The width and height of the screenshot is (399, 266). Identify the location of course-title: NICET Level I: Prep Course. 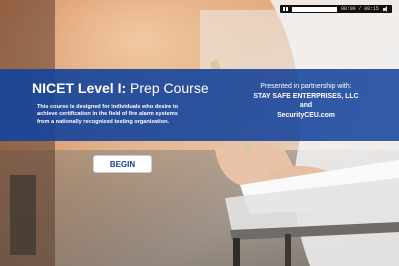
(120, 88).